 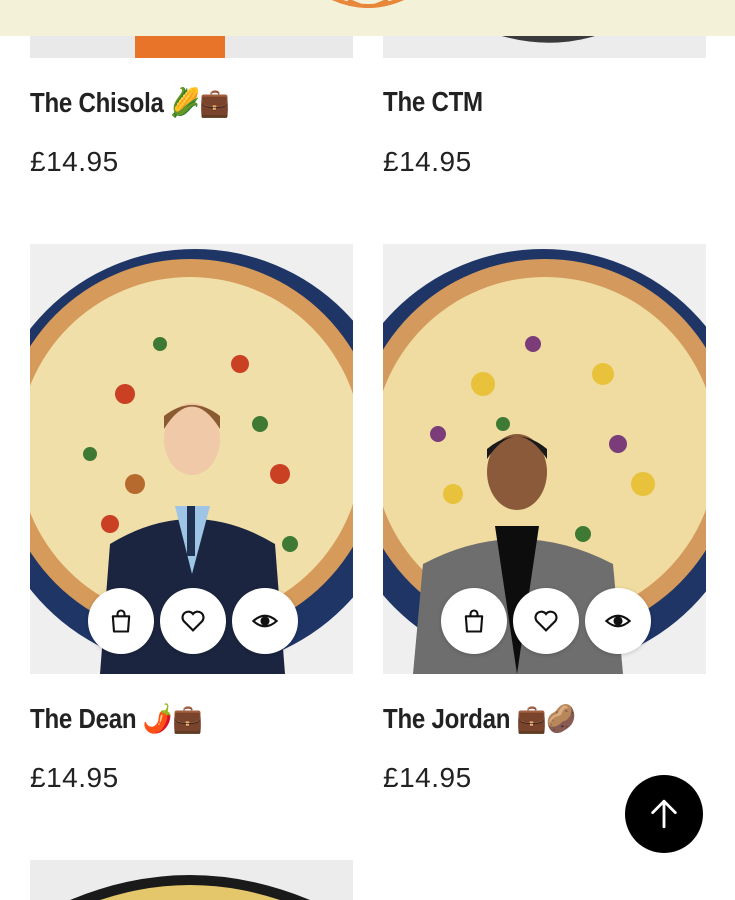 What do you see at coordinates (367, 18) in the screenshot?
I see `header-bar` at bounding box center [367, 18].